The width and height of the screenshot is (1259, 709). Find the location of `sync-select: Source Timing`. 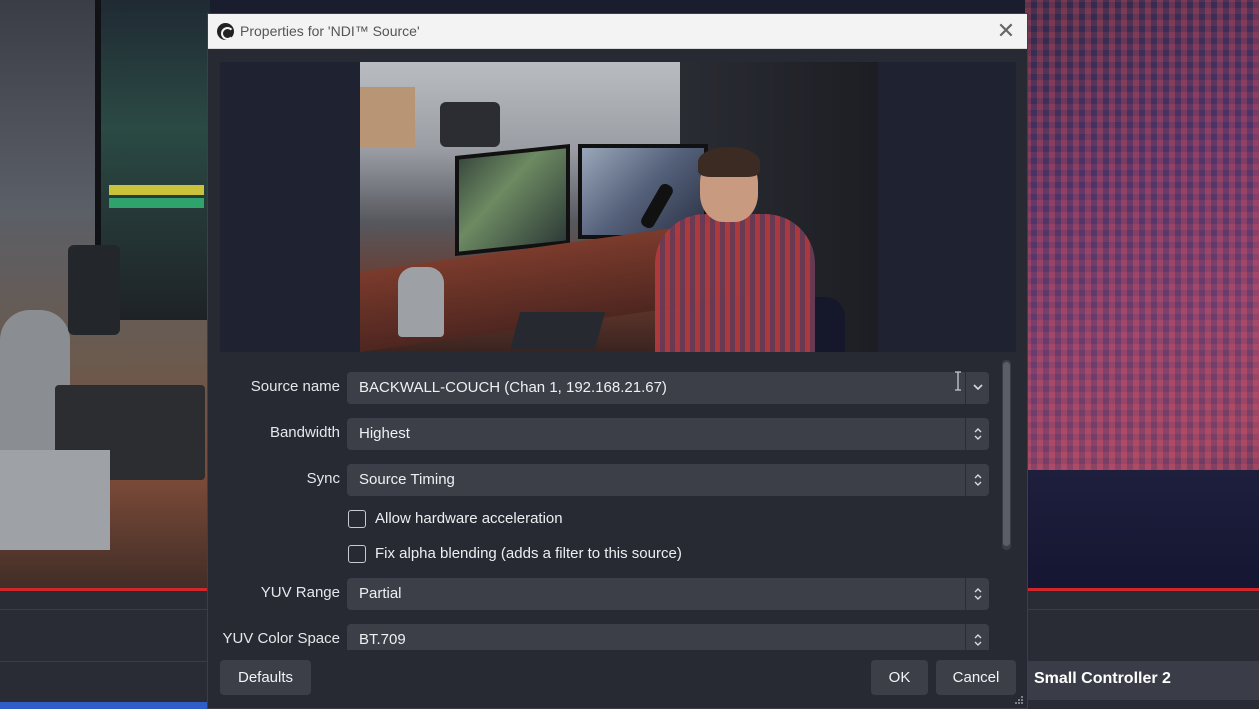

sync-select: Source Timing is located at coordinates (668, 480).